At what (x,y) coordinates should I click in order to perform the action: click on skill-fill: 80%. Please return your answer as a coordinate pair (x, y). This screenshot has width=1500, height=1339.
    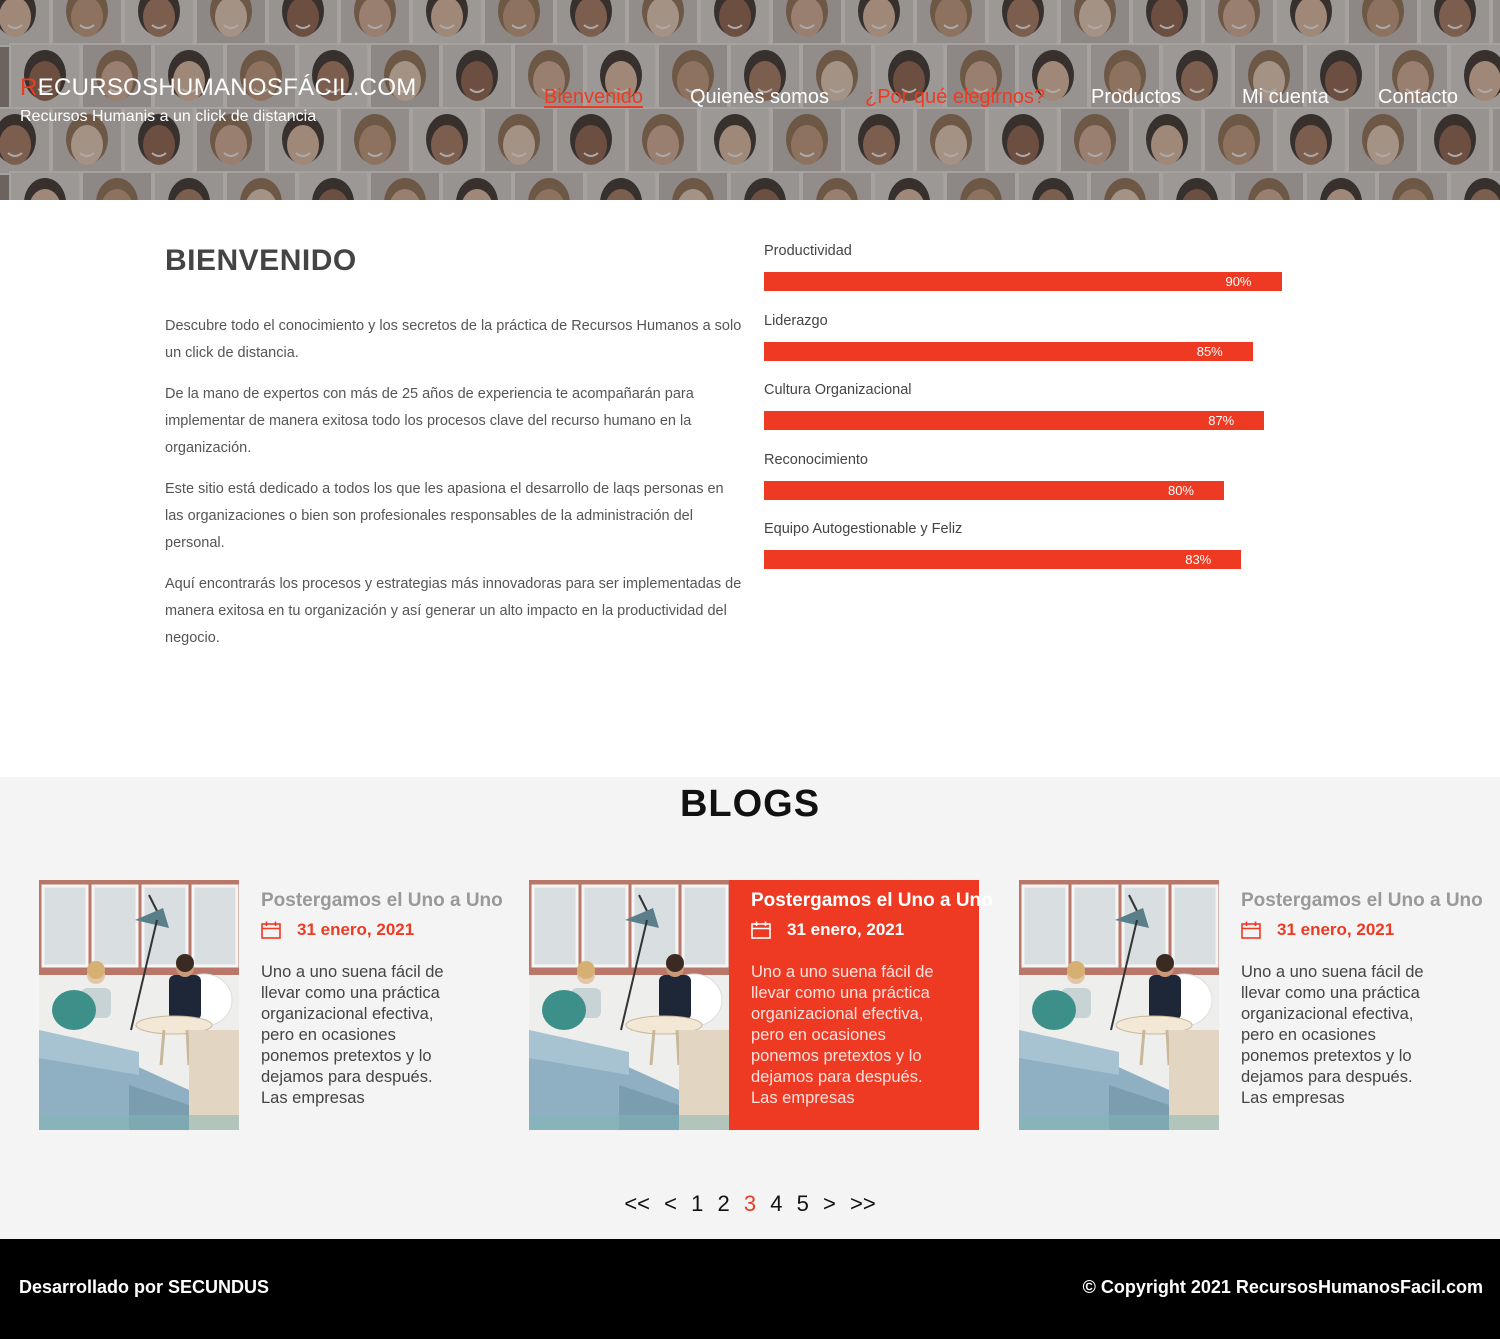
    Looking at the image, I should click on (994, 490).